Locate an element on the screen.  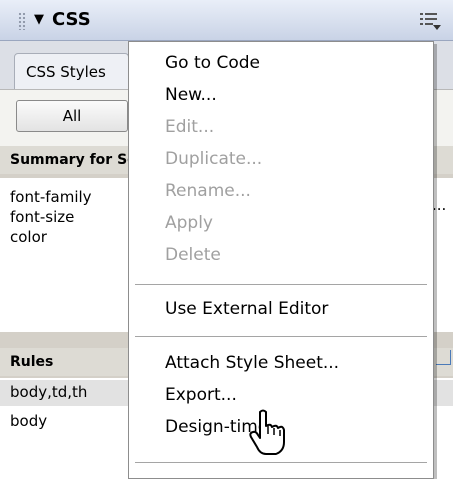
menu-item-use-external-editor: Use External Editor is located at coordinates (281, 309).